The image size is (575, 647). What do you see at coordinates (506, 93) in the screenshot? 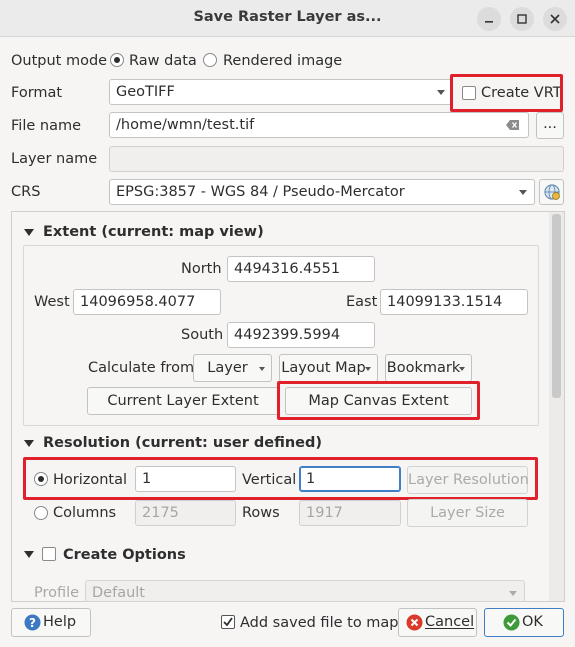
I see `highlight-create-vrt` at bounding box center [506, 93].